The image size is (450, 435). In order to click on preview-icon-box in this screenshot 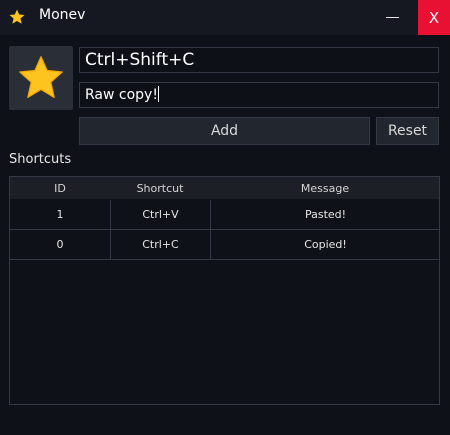, I will do `click(41, 78)`.